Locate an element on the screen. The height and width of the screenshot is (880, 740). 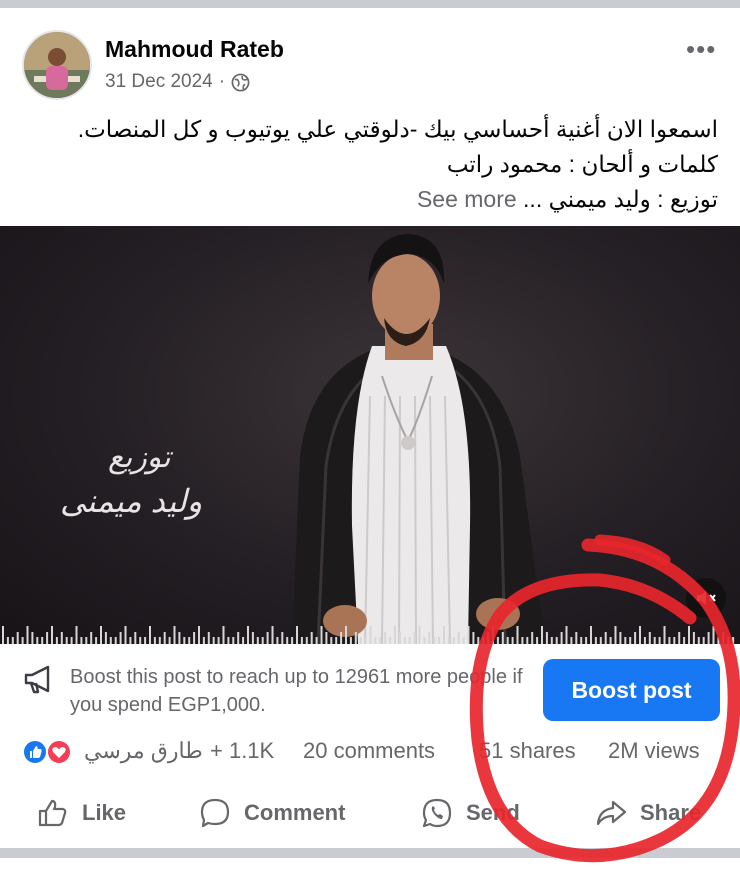
post-actions-bar: Like Comment Send Share is located at coordinates (370, 813).